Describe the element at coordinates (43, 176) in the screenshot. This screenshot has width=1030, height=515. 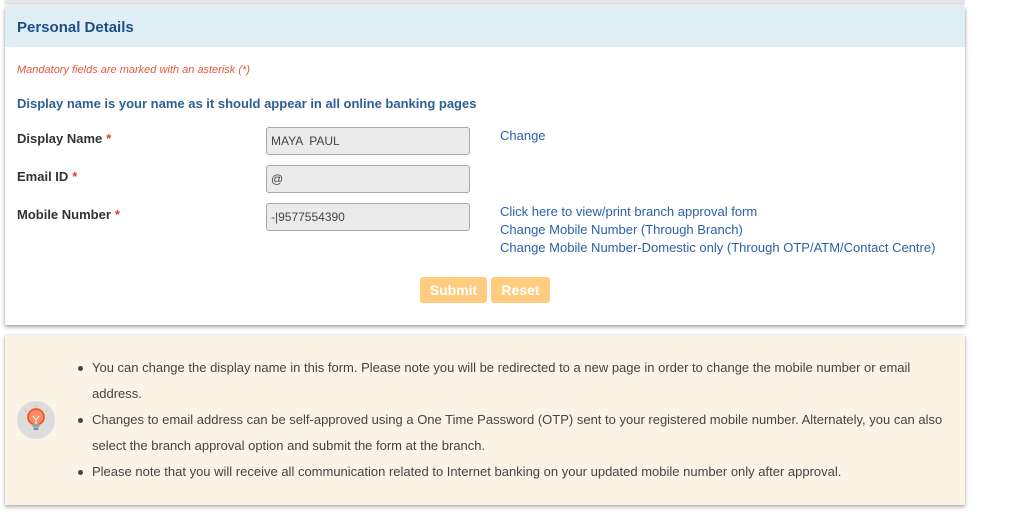
I see `email-label-text: Email ID` at that location.